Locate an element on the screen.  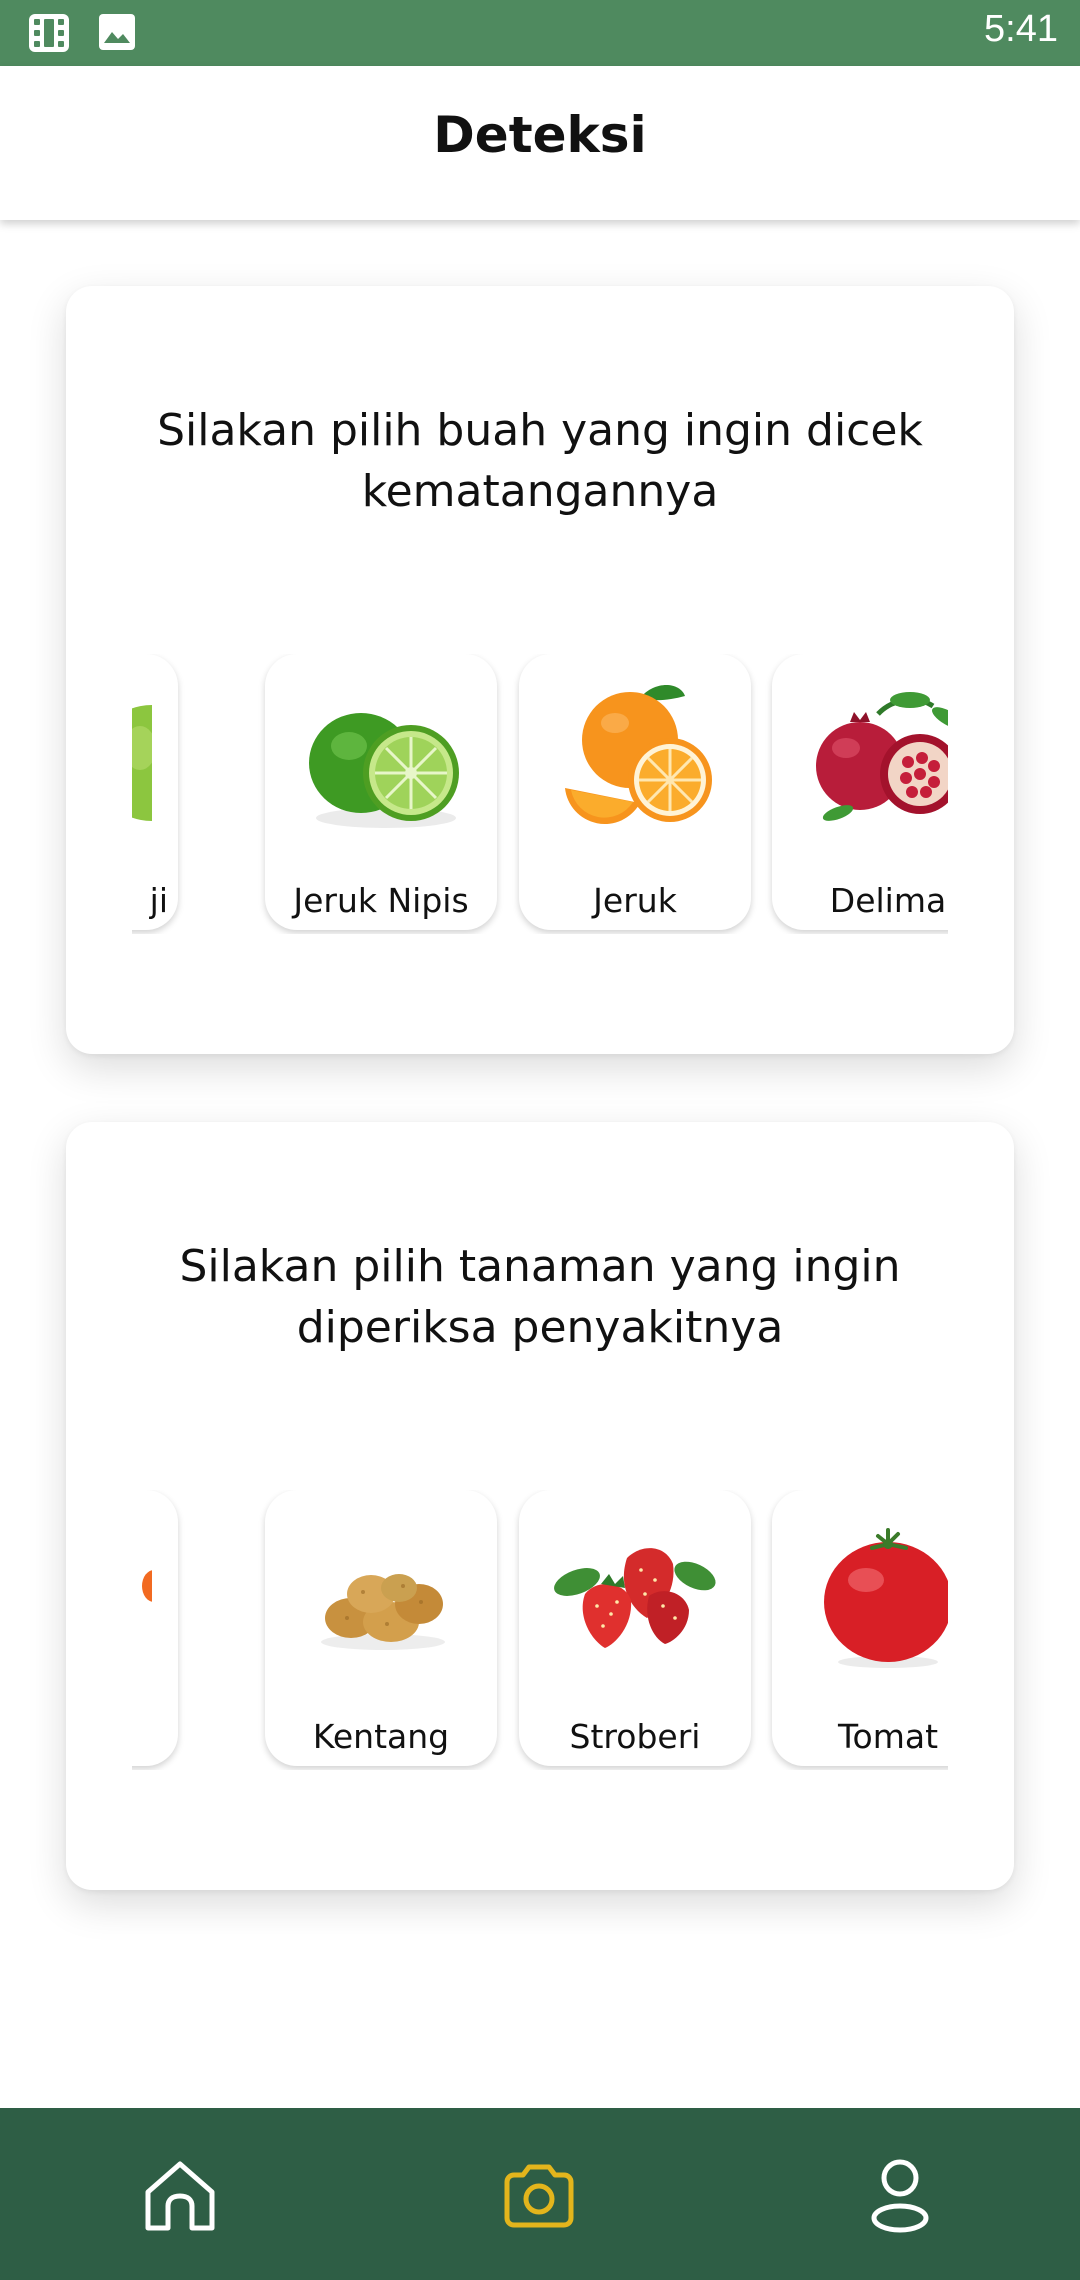
status-bar: 5:41 is located at coordinates (540, 33).